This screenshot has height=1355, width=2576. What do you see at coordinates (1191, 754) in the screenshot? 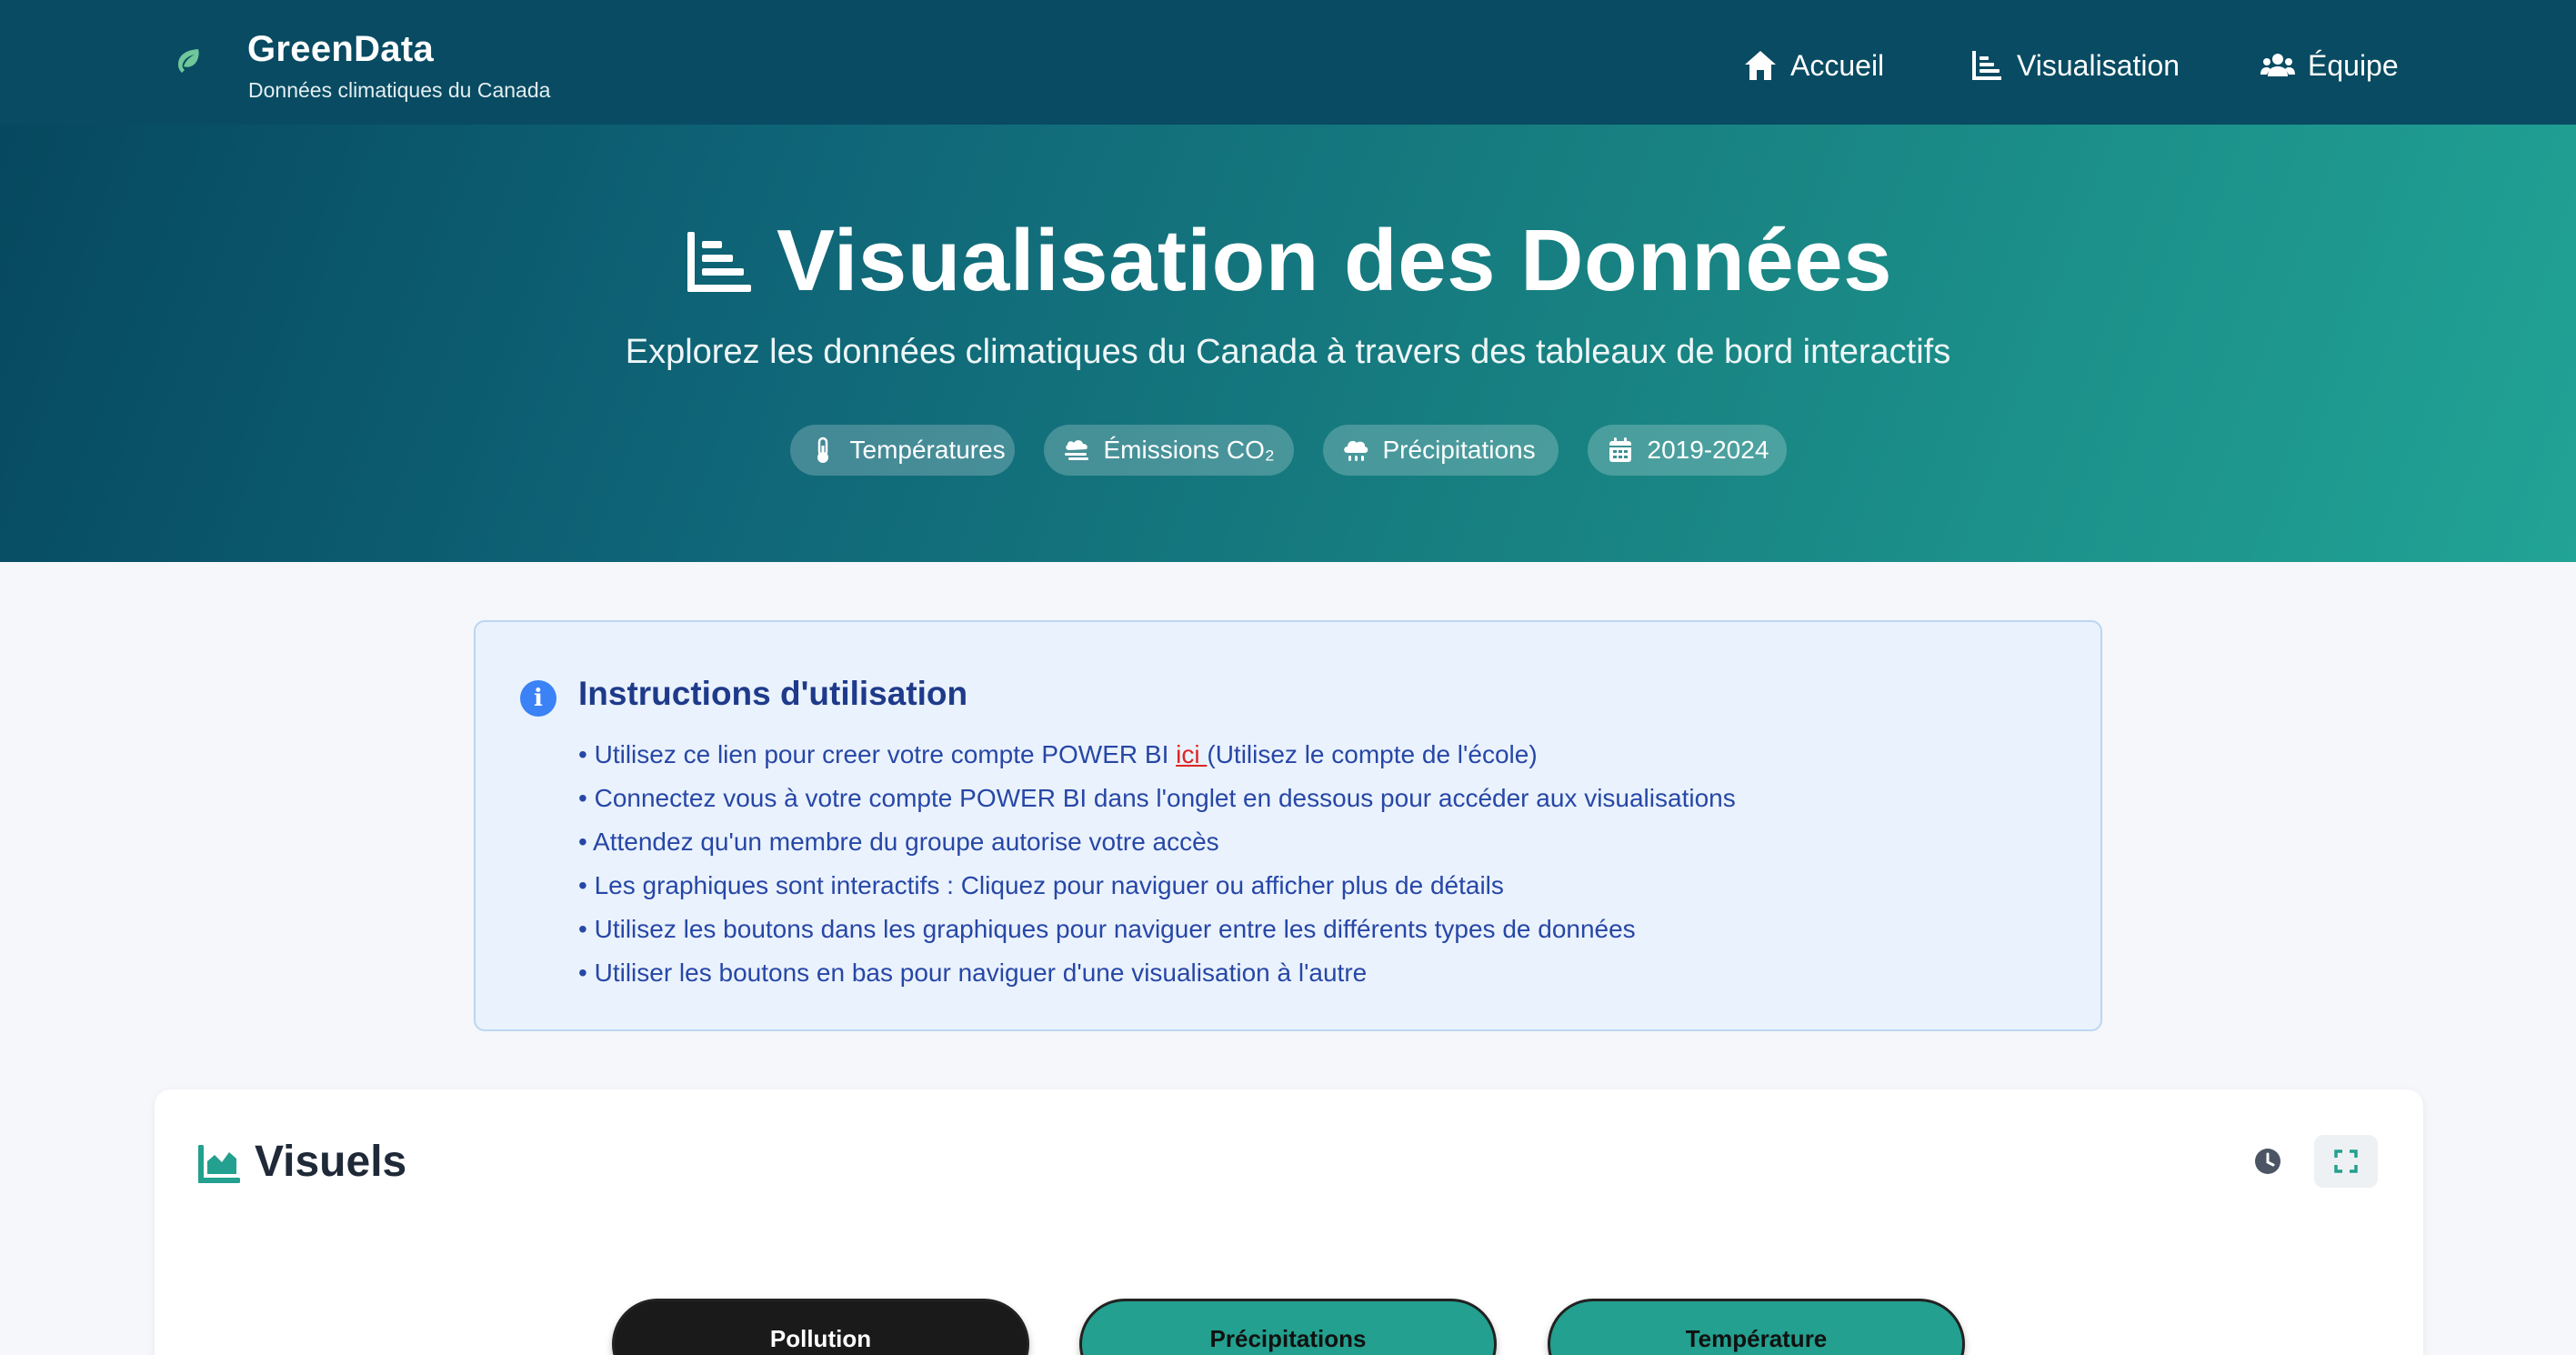
I see `power-bi-signup-link: ici` at bounding box center [1191, 754].